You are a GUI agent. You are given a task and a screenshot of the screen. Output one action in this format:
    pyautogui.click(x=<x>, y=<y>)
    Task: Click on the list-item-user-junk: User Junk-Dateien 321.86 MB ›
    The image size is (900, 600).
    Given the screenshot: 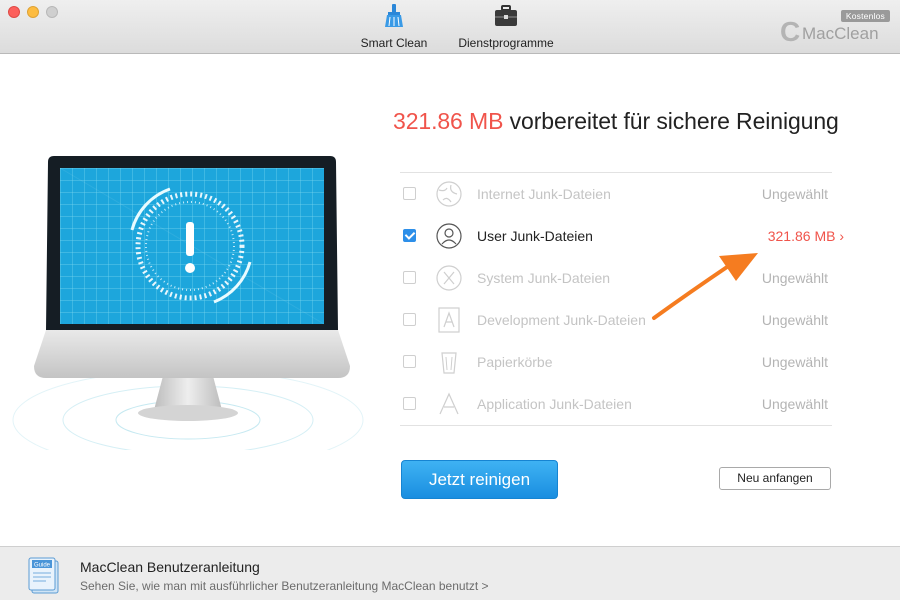 What is the action you would take?
    pyautogui.click(x=622, y=236)
    